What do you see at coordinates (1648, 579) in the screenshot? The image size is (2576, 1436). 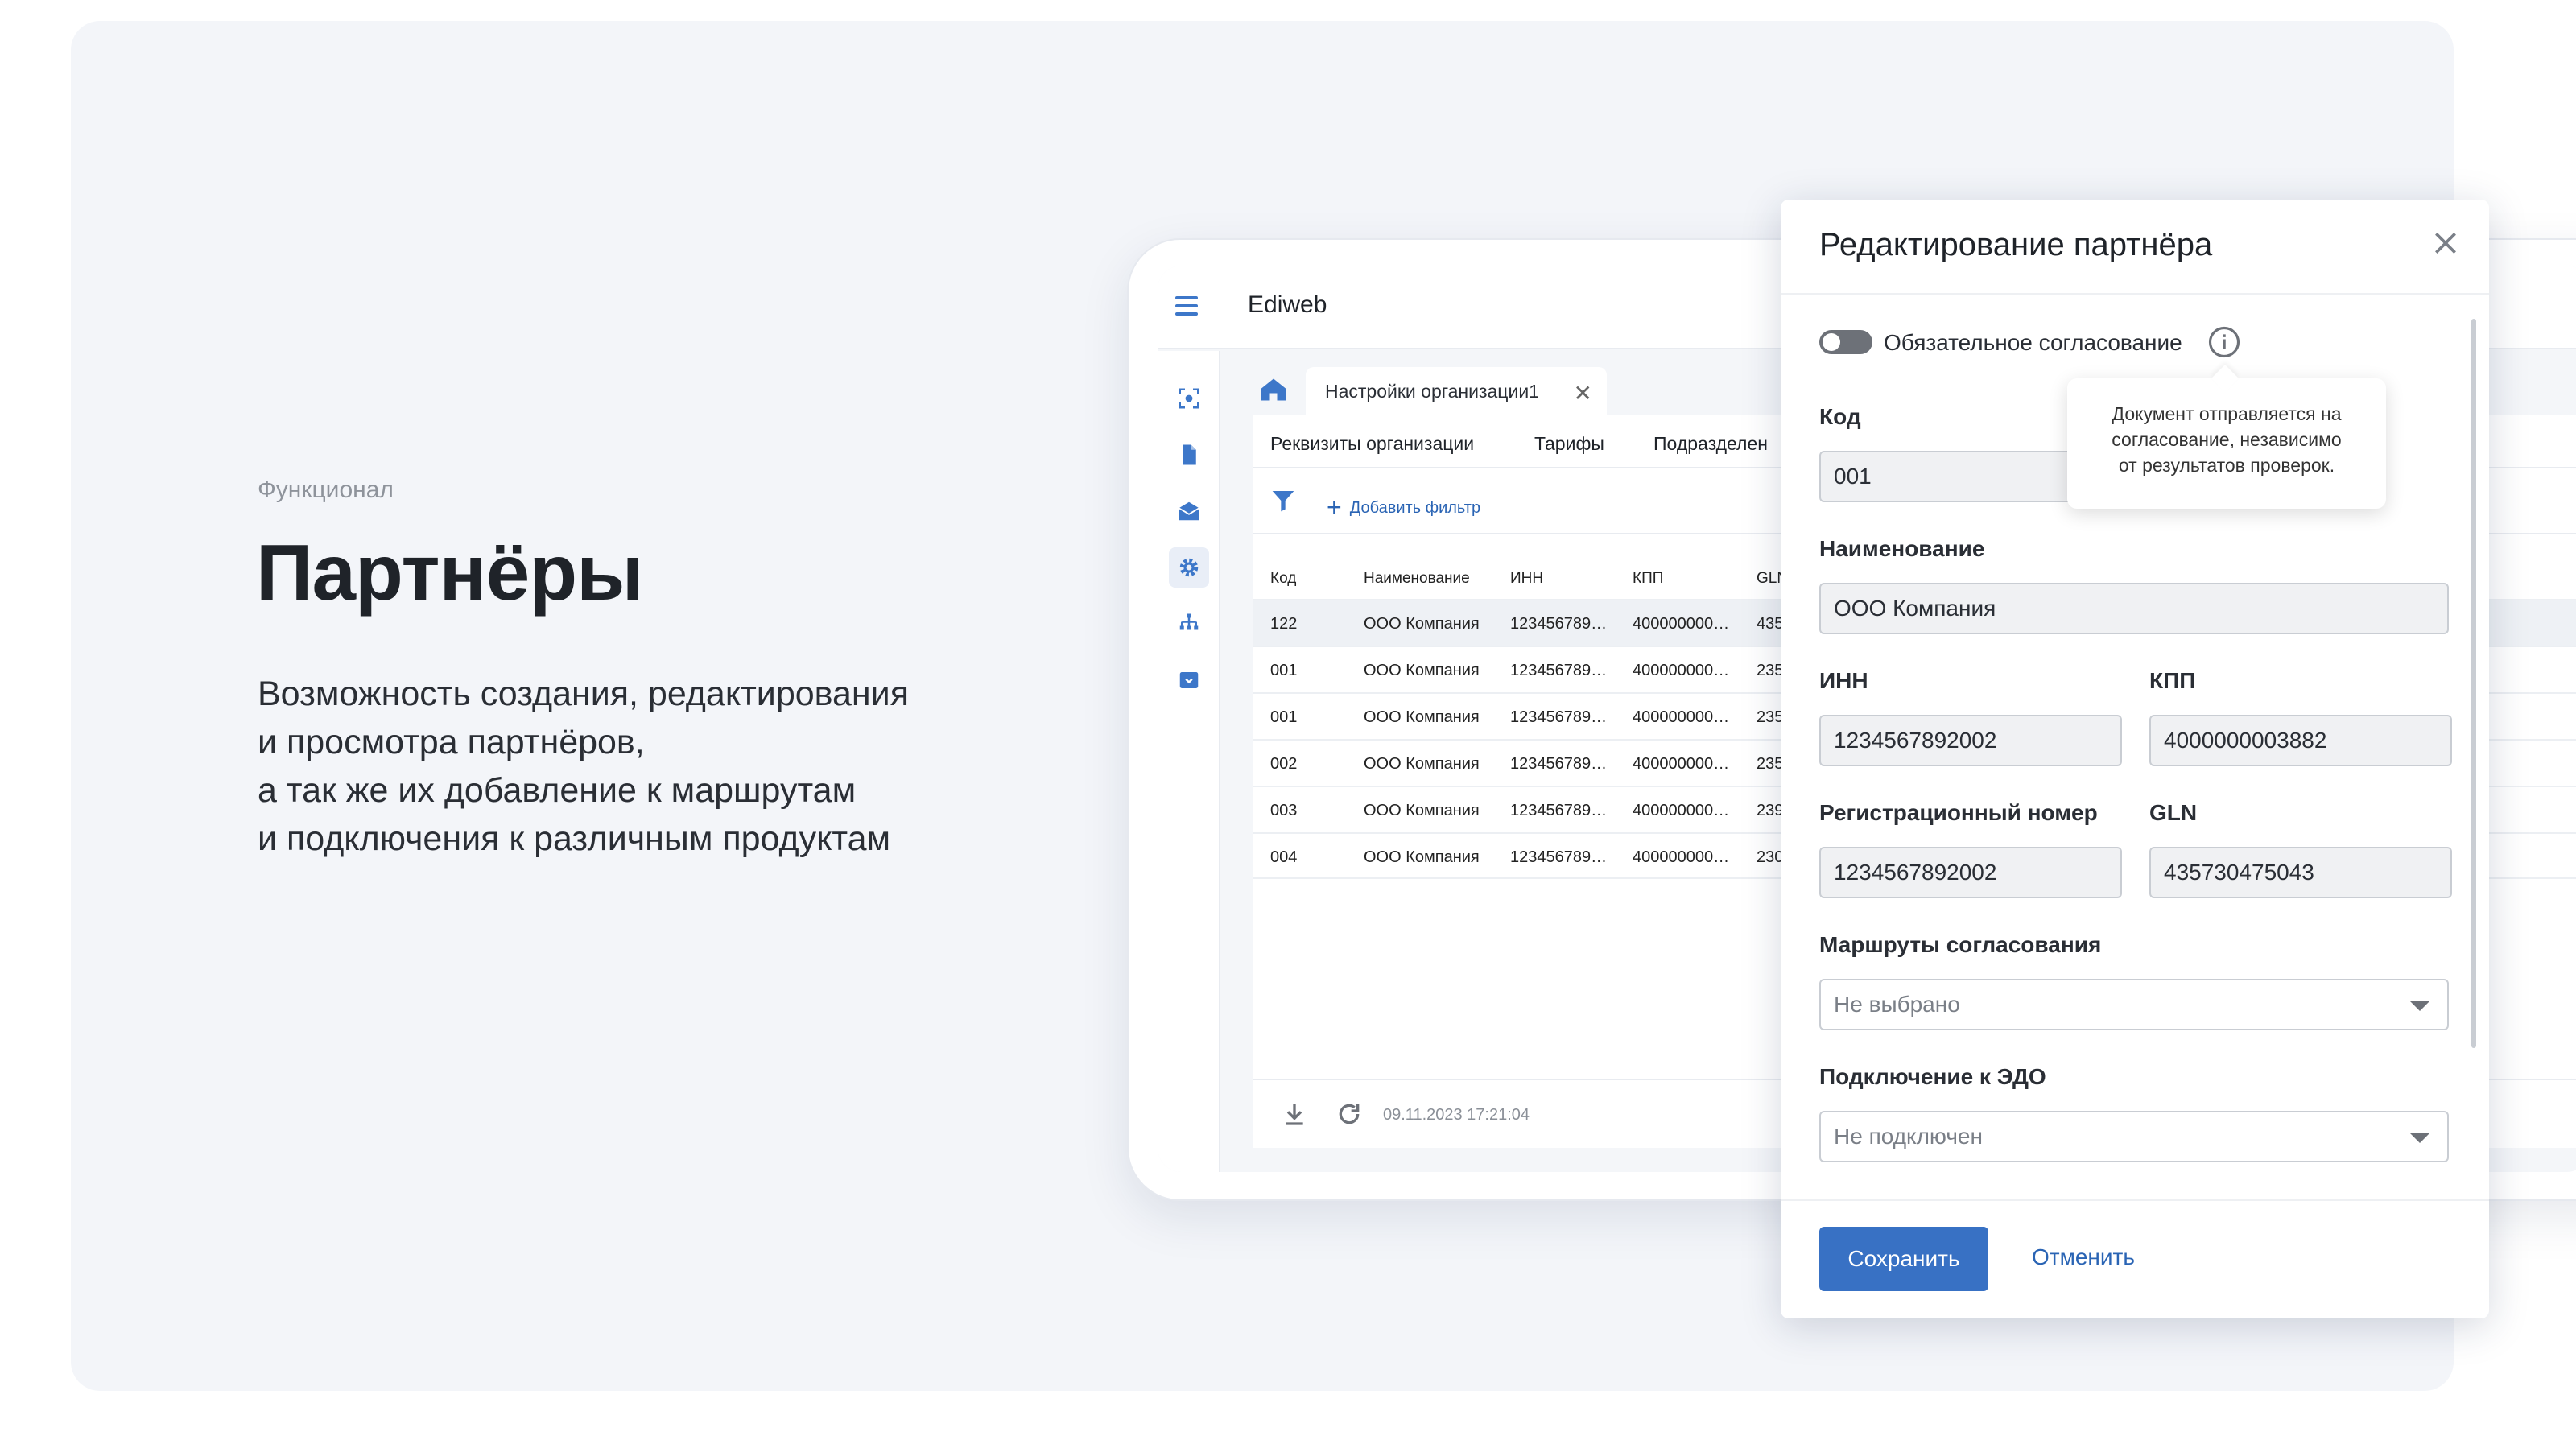 I see `column-header: КПП` at bounding box center [1648, 579].